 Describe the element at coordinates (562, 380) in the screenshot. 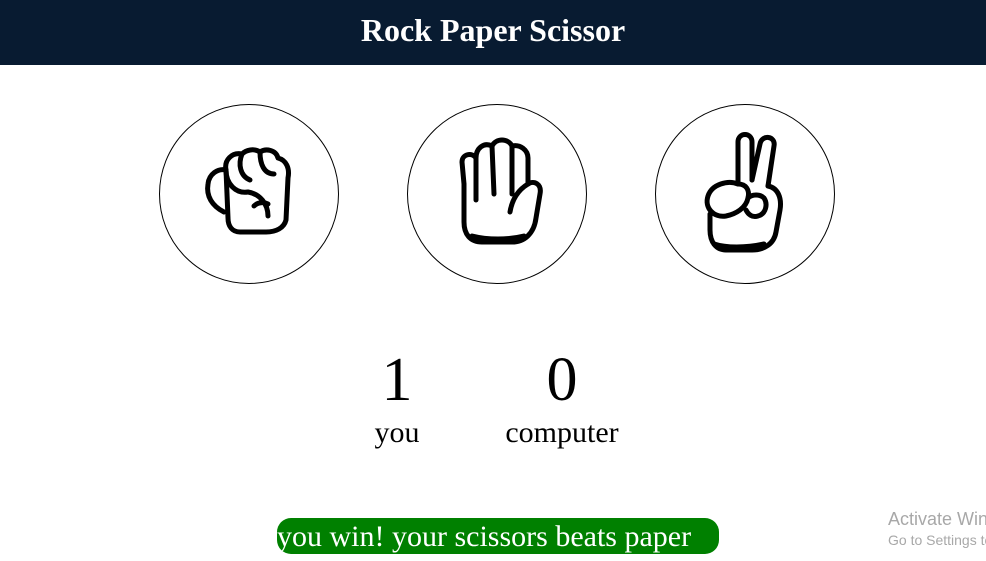

I see `computer-score-value: 0` at that location.